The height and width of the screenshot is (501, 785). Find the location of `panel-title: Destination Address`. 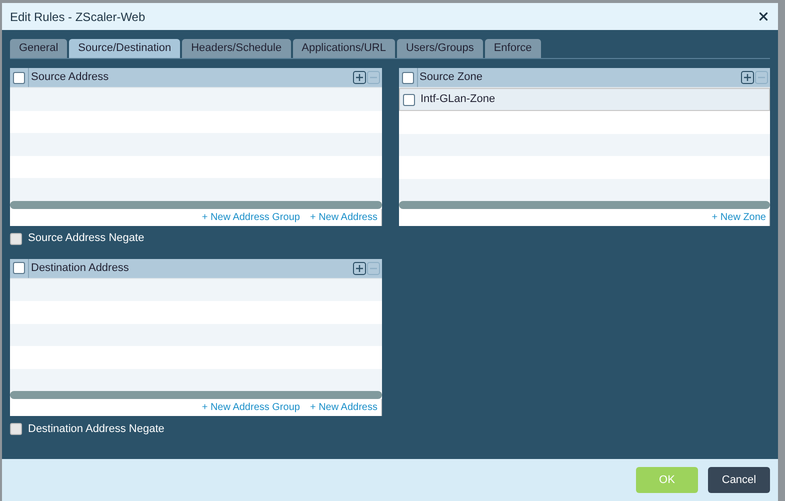

panel-title: Destination Address is located at coordinates (80, 268).